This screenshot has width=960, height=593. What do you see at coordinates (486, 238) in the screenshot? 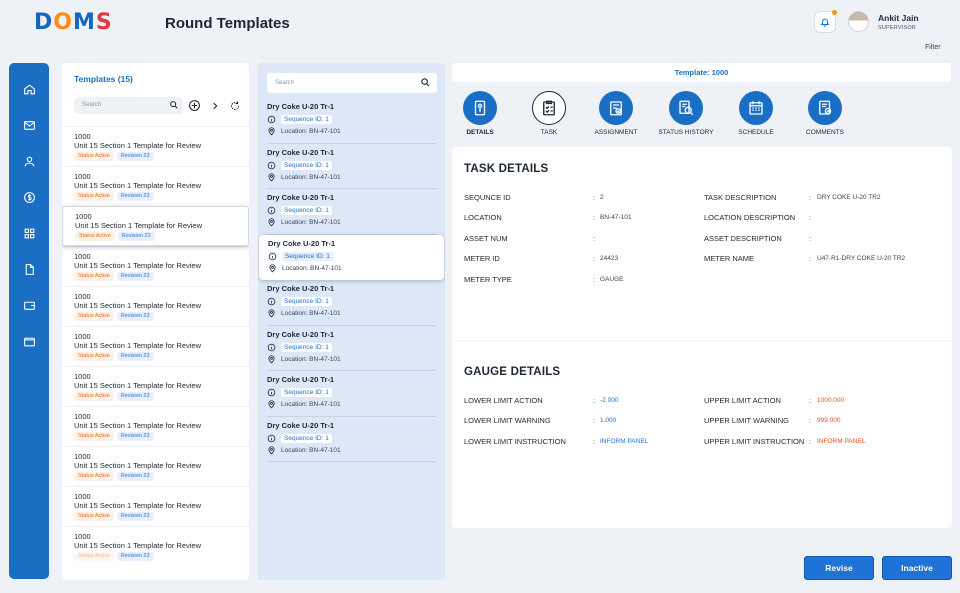
I see `field-label: ASSET NUM` at bounding box center [486, 238].